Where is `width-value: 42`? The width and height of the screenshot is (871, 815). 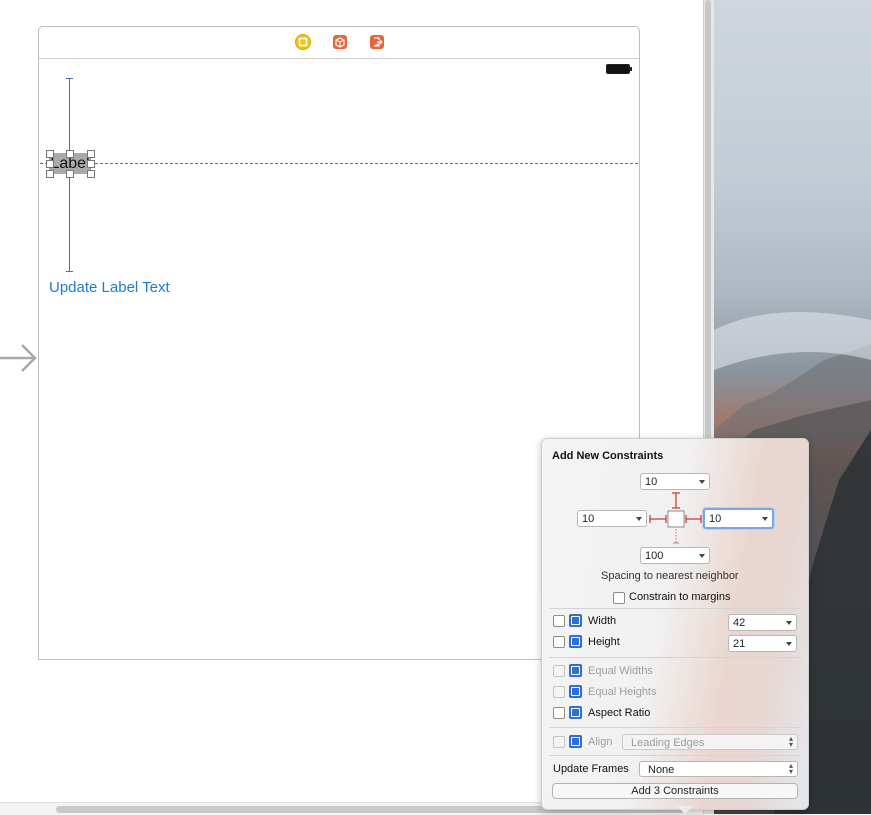 width-value: 42 is located at coordinates (739, 623).